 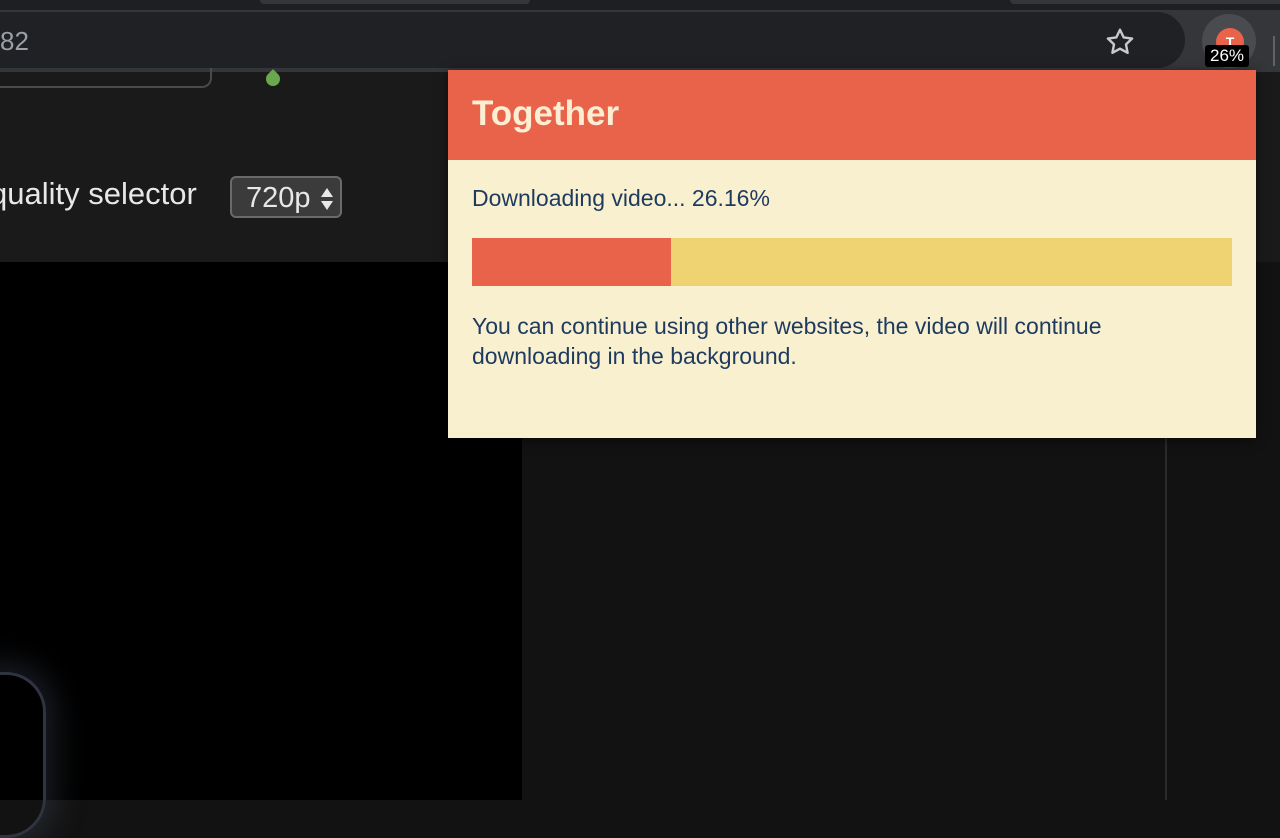 I want to click on browser-toolbar: 82 T, so click(x=640, y=41).